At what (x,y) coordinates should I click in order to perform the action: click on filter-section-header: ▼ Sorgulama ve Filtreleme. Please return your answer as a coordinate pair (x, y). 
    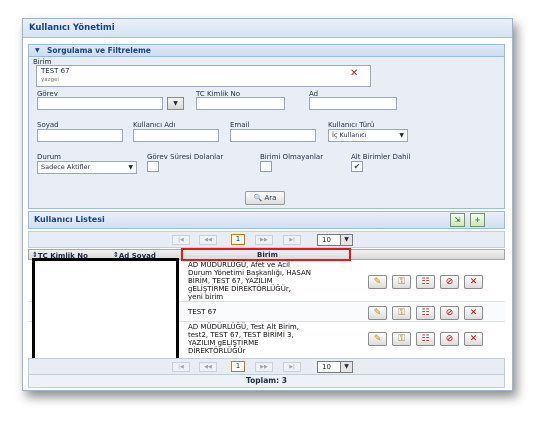
    Looking at the image, I should click on (266, 50).